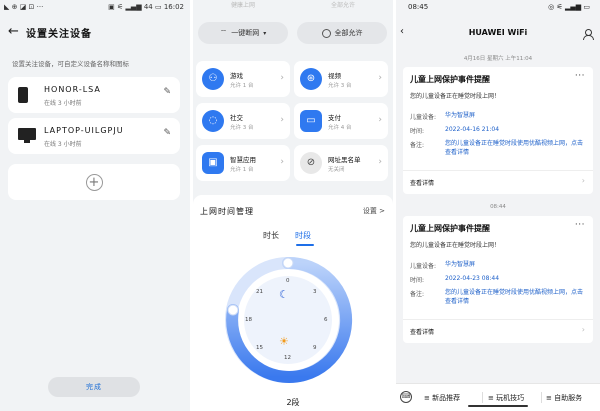 The image size is (600, 411). Describe the element at coordinates (94, 95) in the screenshot. I see `device-card-honor: HONOR-LSA 在线 3 小时前 ✎` at that location.